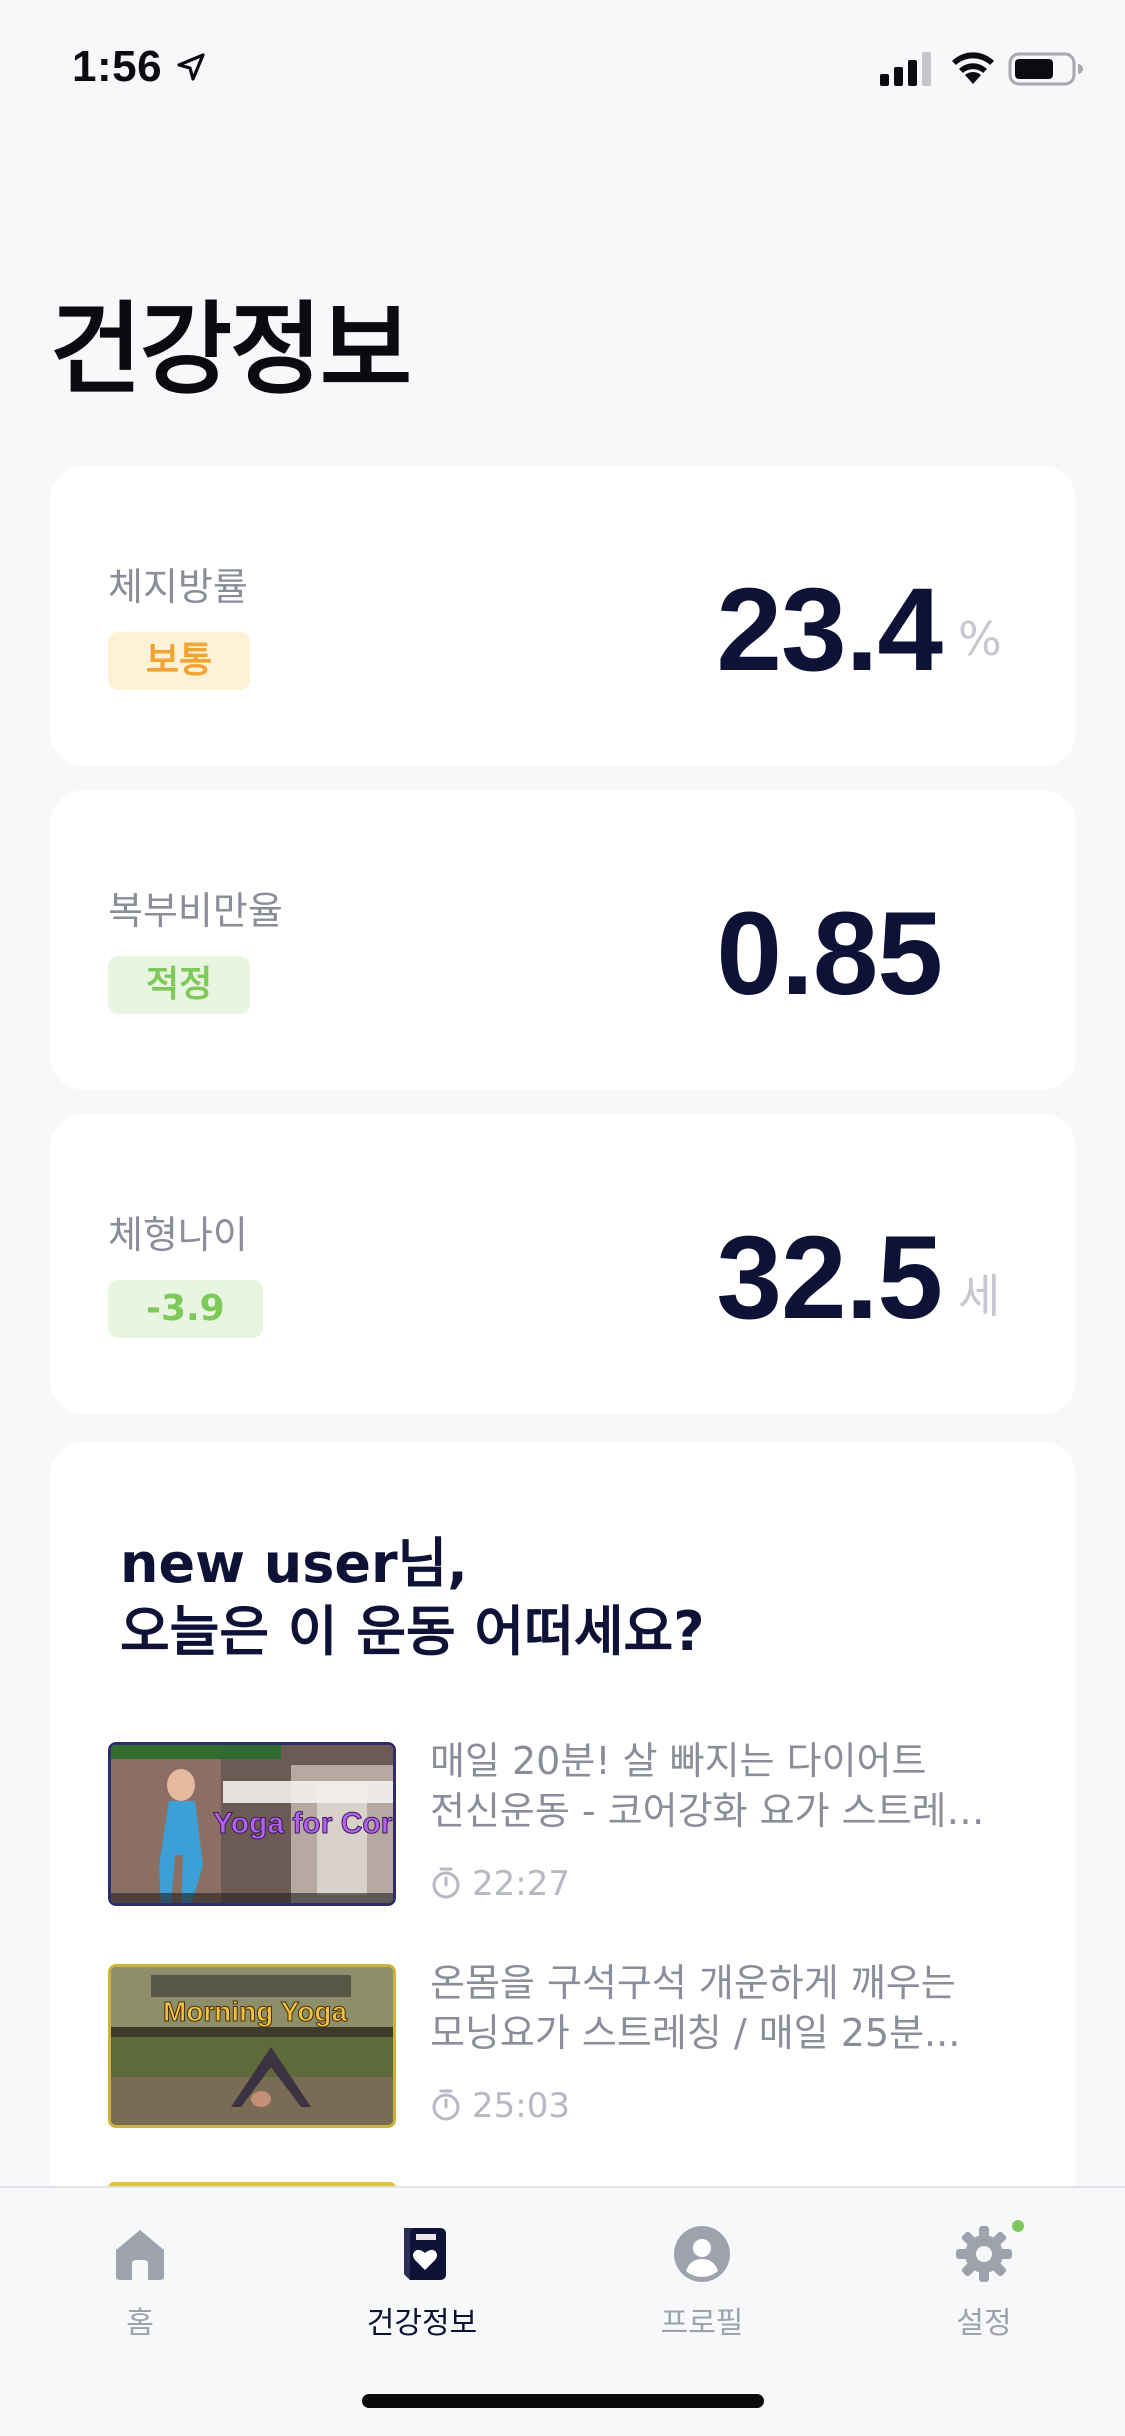 Image resolution: width=1125 pixels, height=2436 pixels. Describe the element at coordinates (179, 985) in the screenshot. I see `status-badge: 적정` at that location.